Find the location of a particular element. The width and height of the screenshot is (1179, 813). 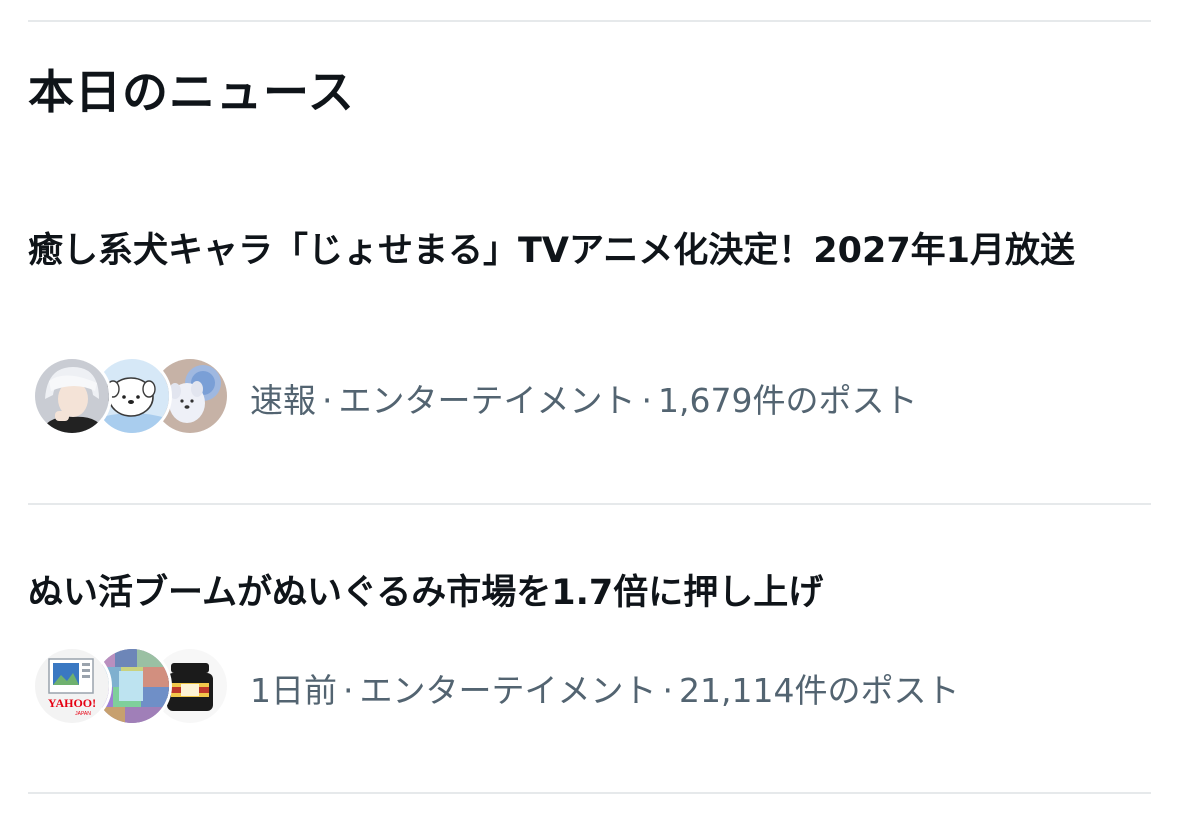

news-meta-row: 速報 · エンターテイメント · 1,679件のポスト is located at coordinates (474, 398).